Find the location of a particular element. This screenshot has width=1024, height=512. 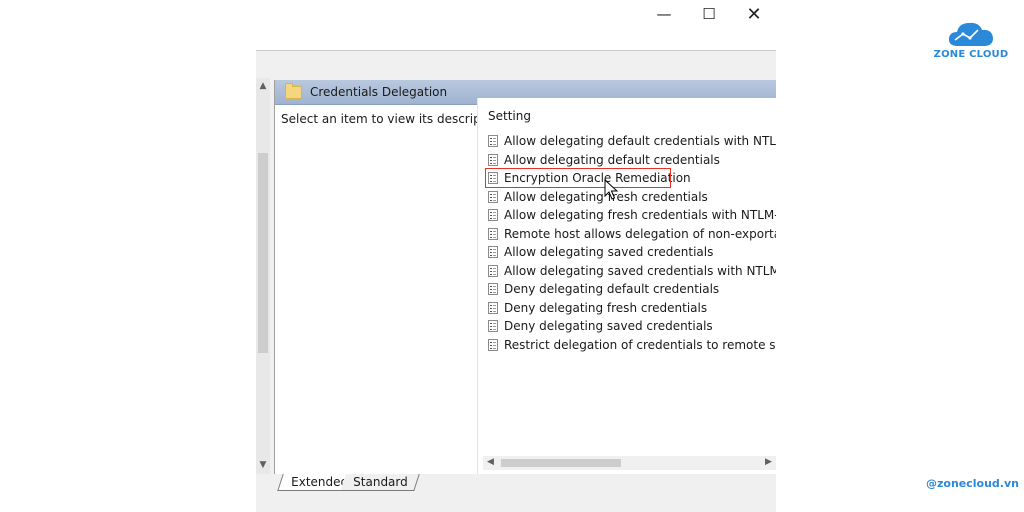

scroll-left-icon: ◀ is located at coordinates (490, 462).